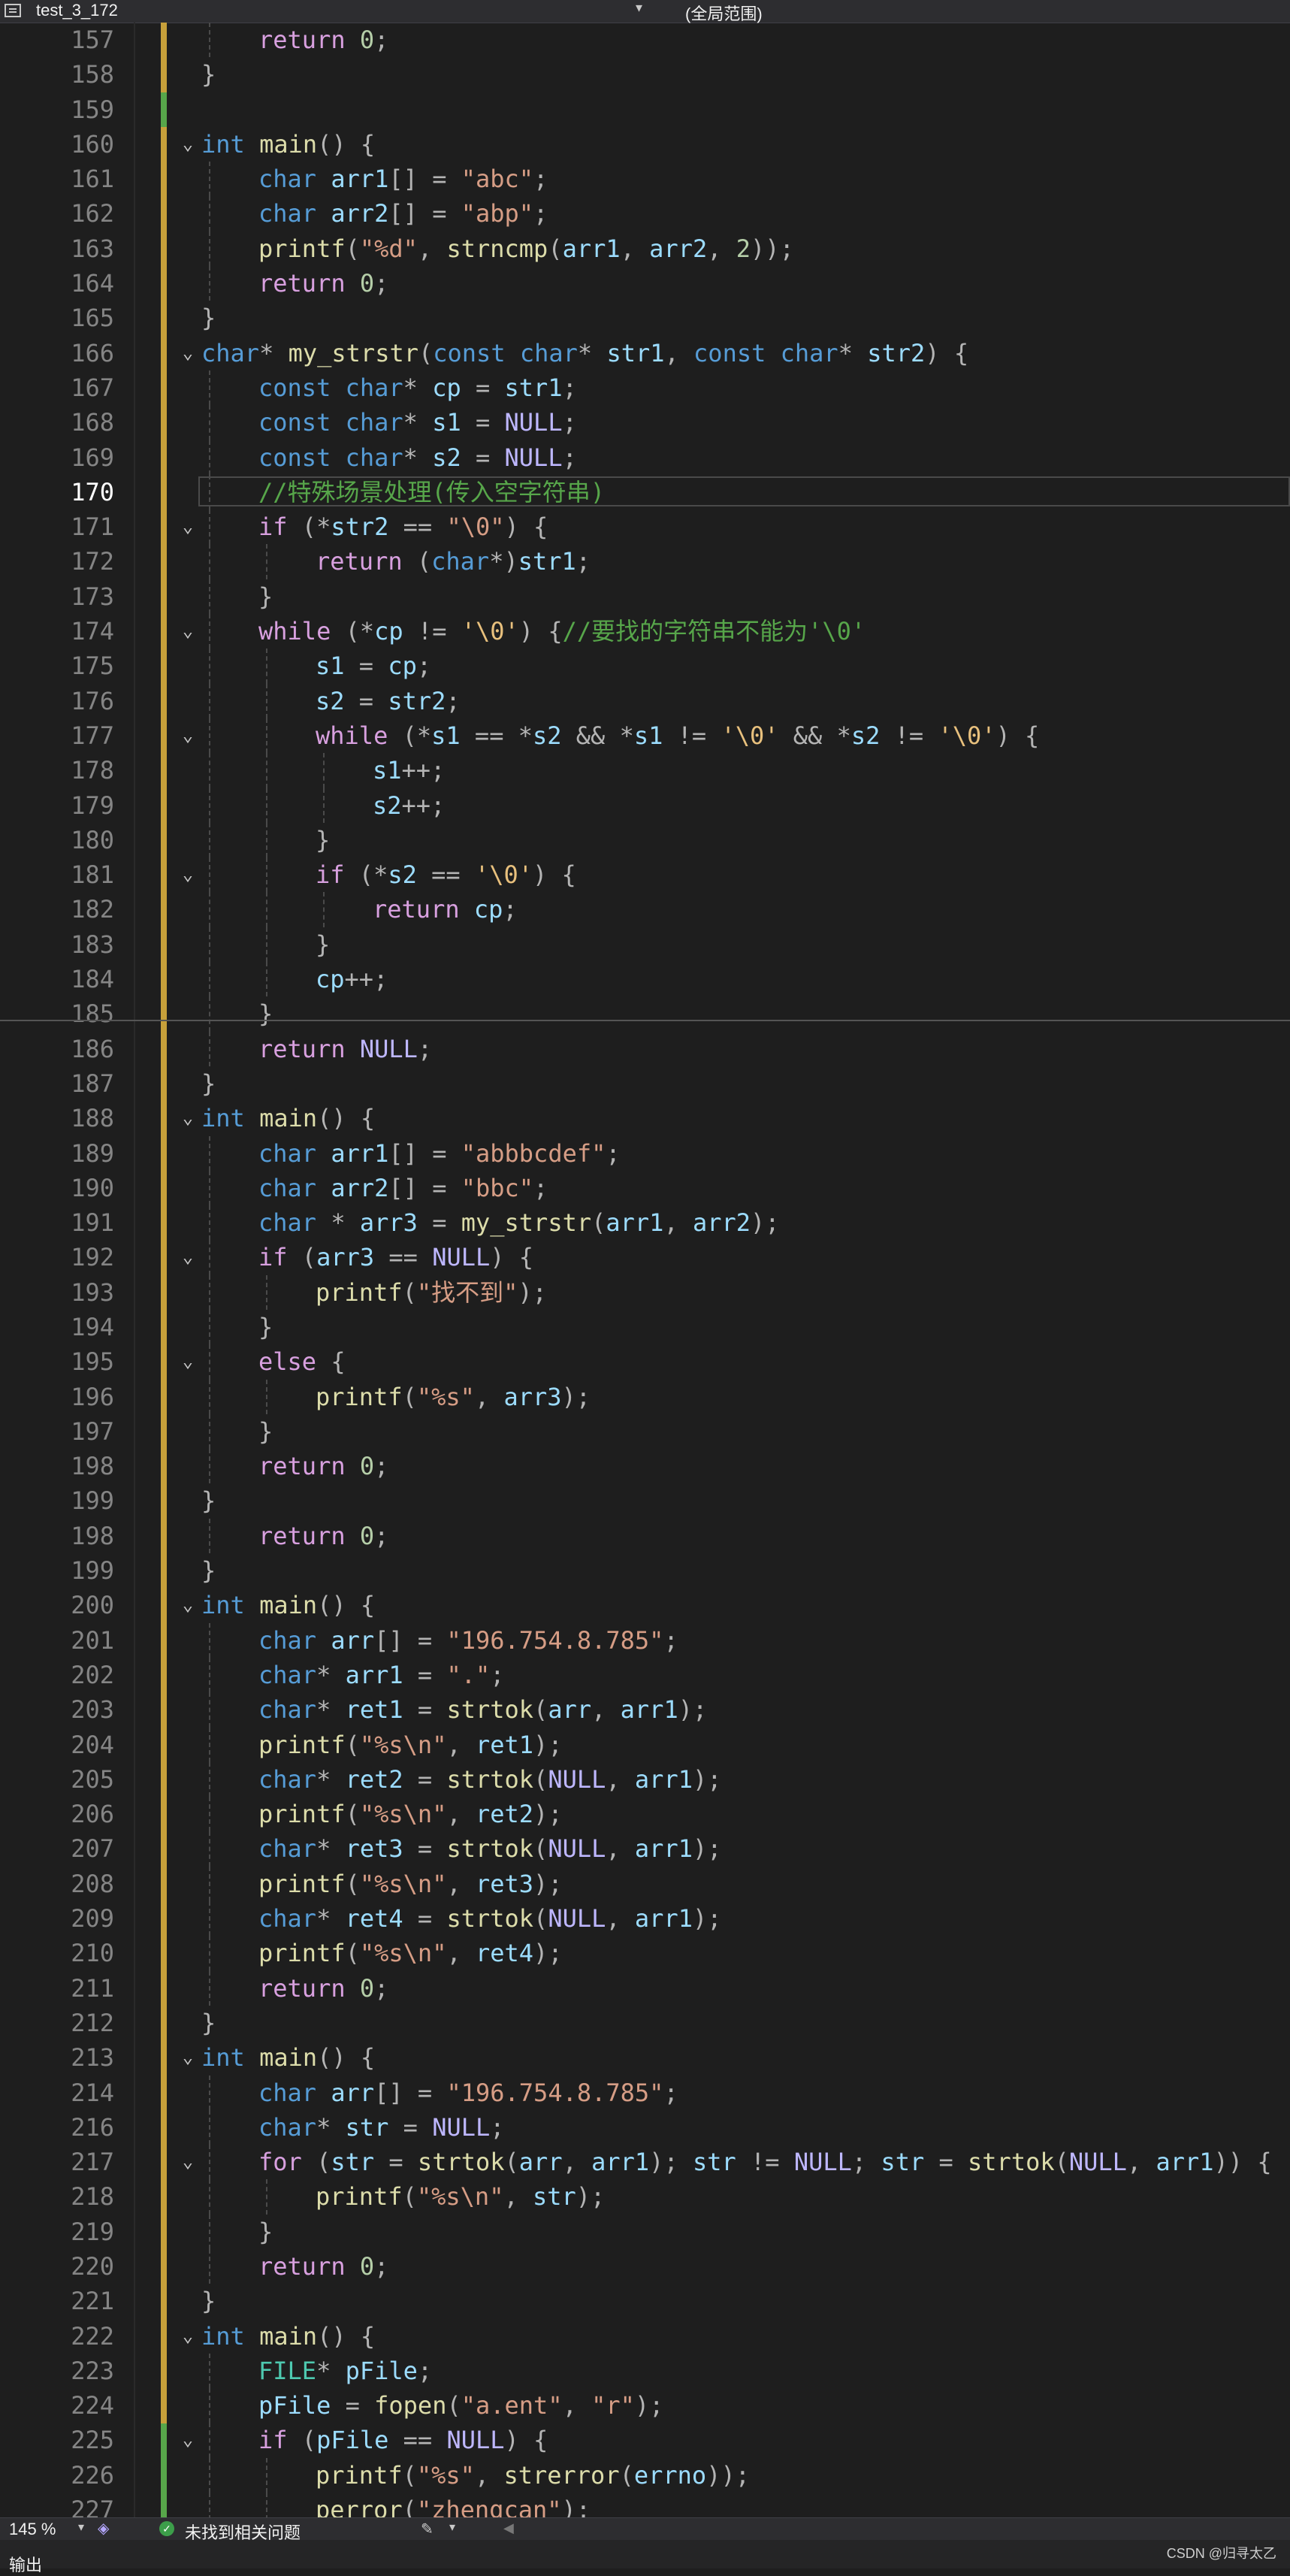 The height and width of the screenshot is (2576, 1290). I want to click on code-line: 203 char* ret1 = strtok(arr, arr1);, so click(645, 1710).